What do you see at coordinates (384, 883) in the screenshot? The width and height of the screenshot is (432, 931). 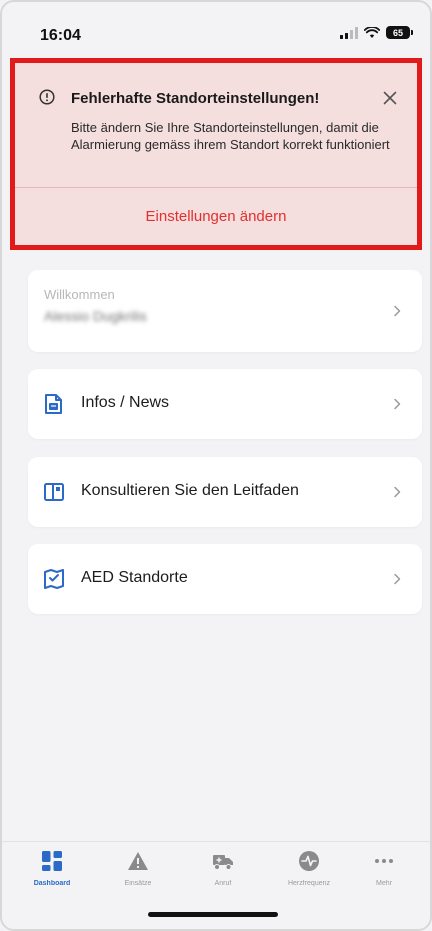 I see `tab-label: Mehr` at bounding box center [384, 883].